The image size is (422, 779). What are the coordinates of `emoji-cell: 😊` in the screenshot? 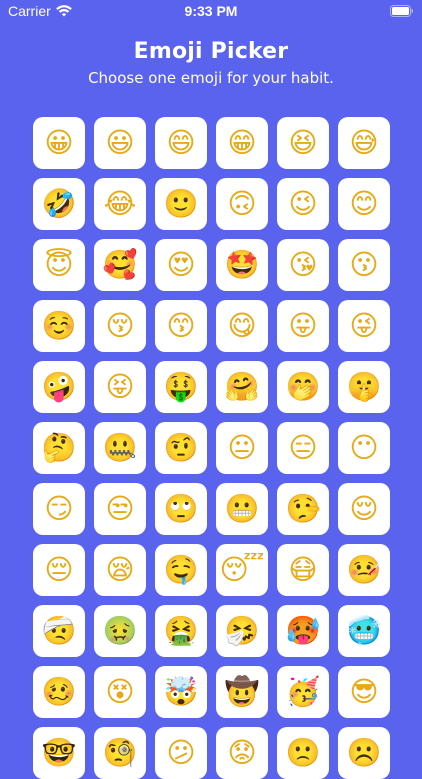 It's located at (364, 204).